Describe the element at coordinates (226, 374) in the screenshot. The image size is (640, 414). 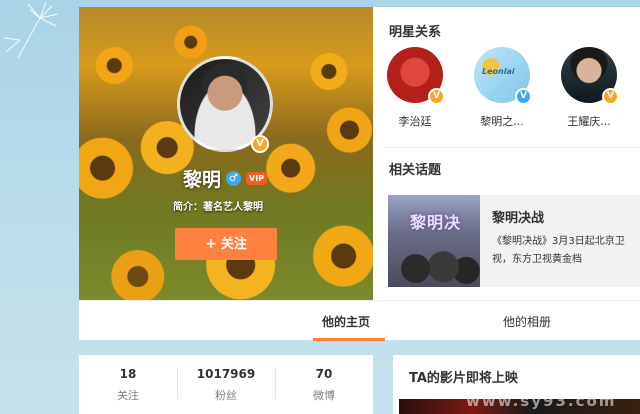
I see `stat-value: 1017969` at that location.